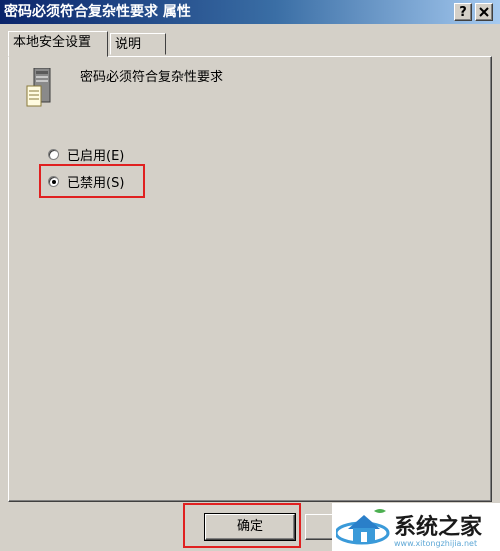  I want to click on help-button: ?, so click(463, 12).